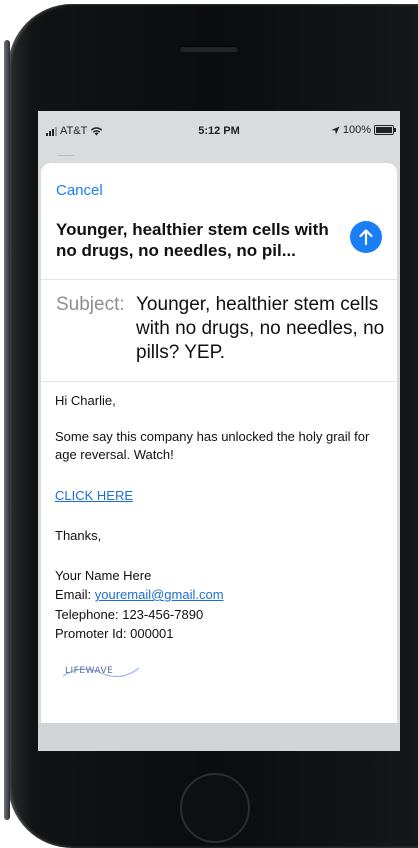 Image resolution: width=418 pixels, height=848 pixels. I want to click on cta-link-wrap: CLICK HERE, so click(220, 496).